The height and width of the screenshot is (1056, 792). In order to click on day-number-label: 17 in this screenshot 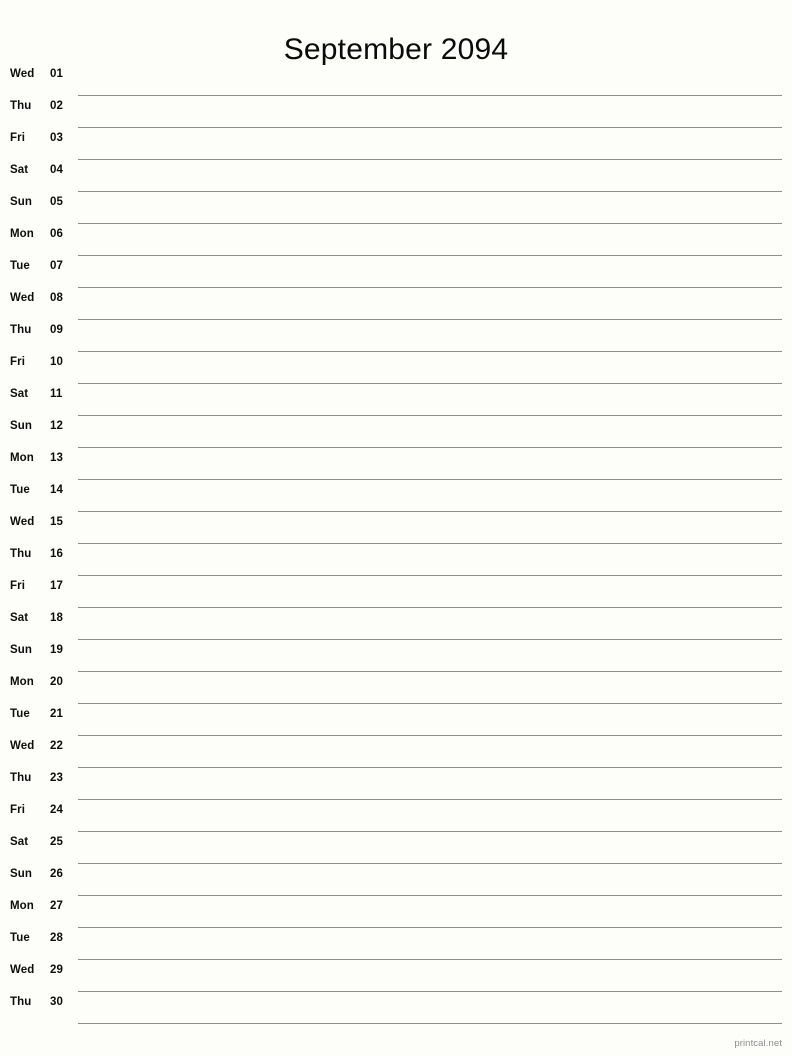, I will do `click(56, 586)`.